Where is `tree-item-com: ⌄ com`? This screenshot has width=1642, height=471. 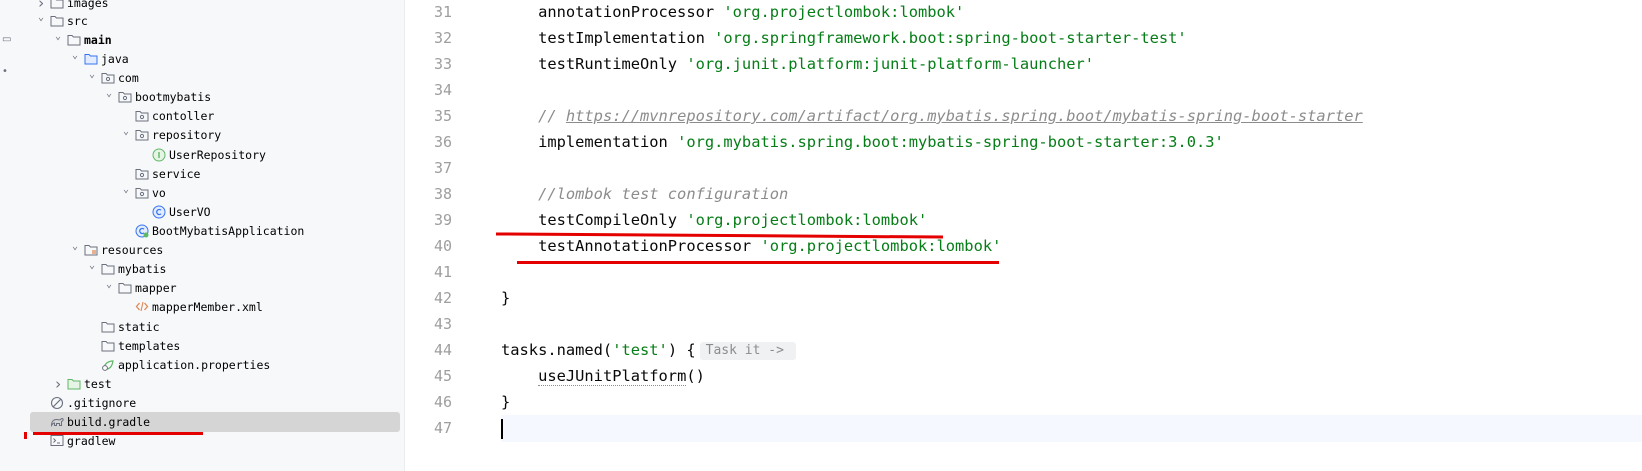 tree-item-com: ⌄ com is located at coordinates (215, 78).